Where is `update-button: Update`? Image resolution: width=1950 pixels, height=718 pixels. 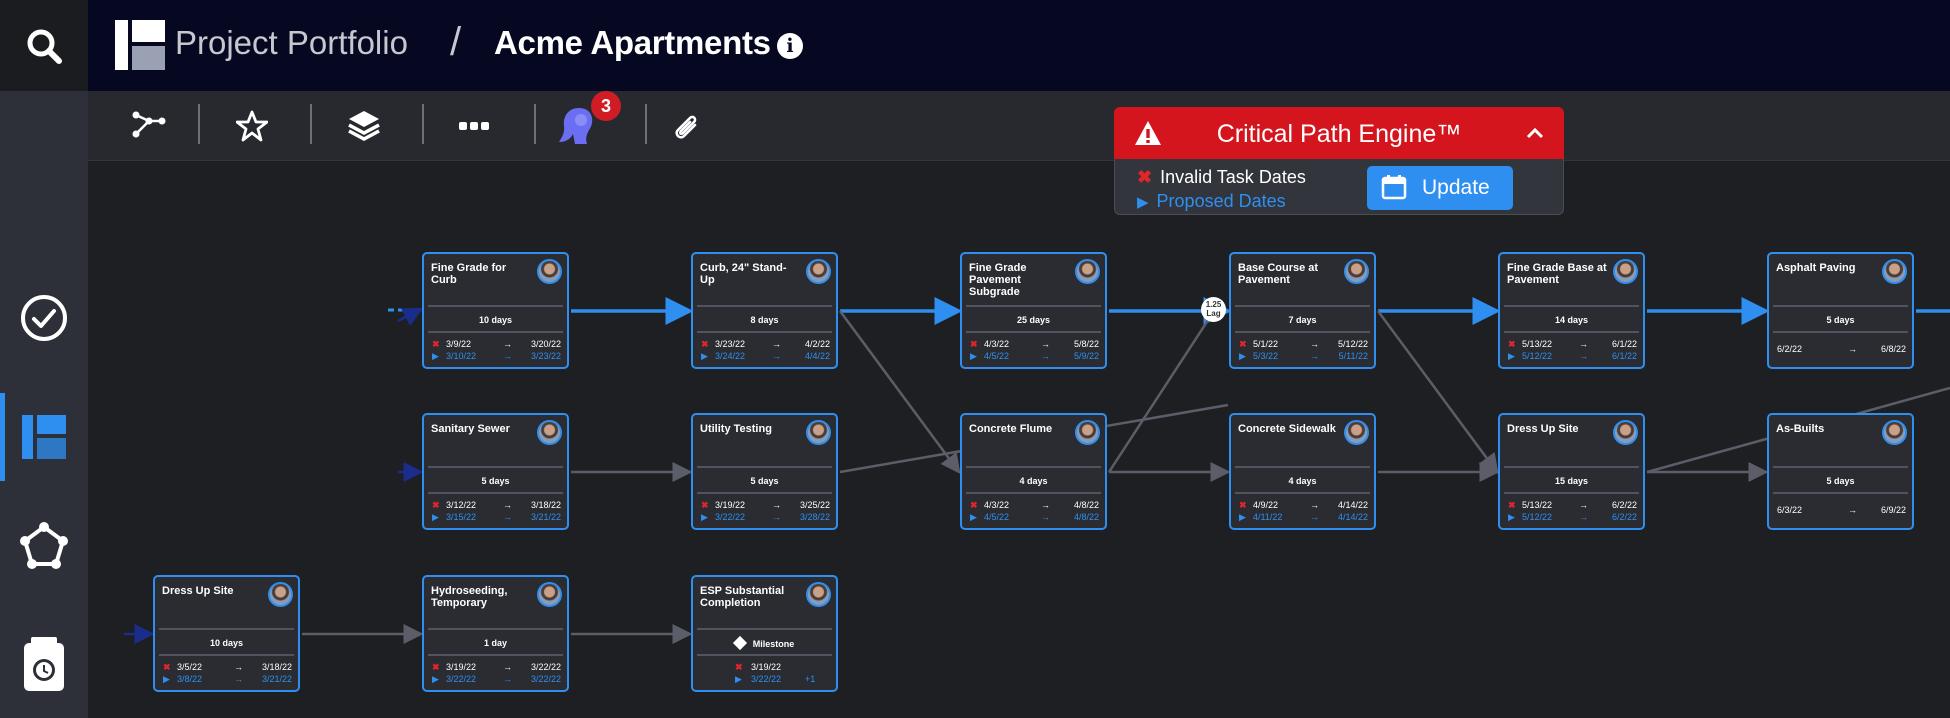 update-button: Update is located at coordinates (1440, 188).